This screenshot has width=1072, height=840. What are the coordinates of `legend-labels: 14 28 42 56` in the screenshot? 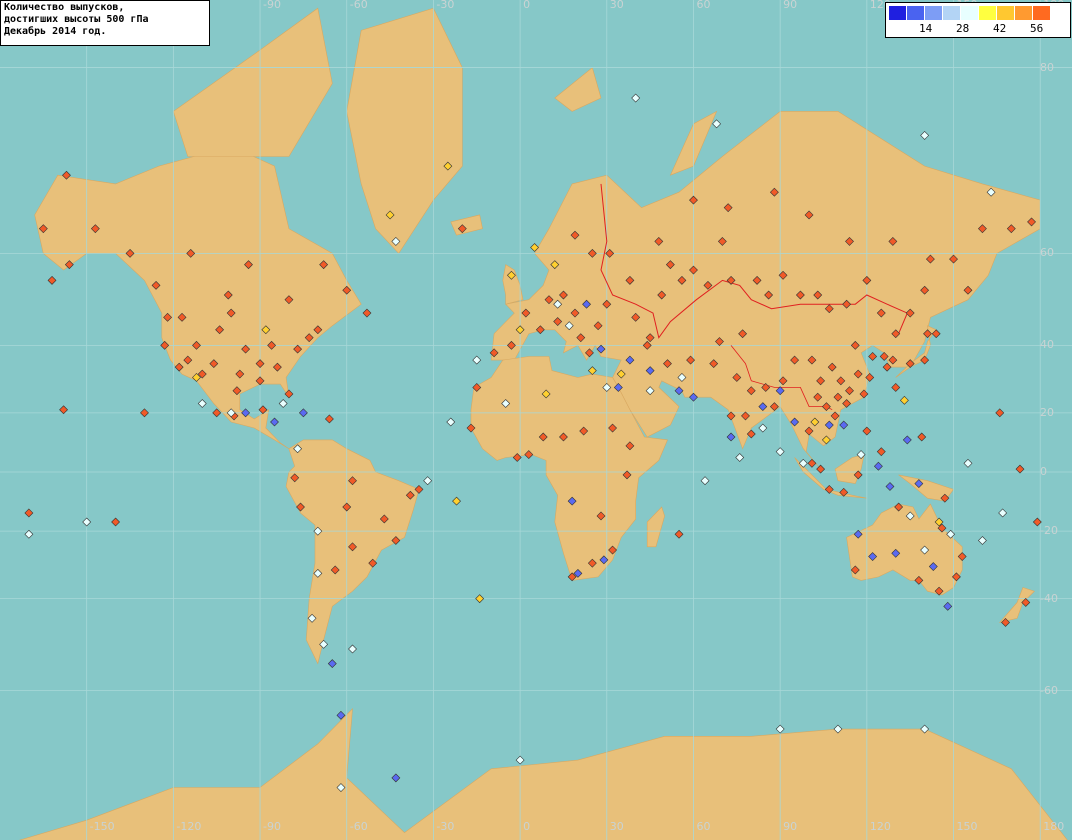 It's located at (979, 29).